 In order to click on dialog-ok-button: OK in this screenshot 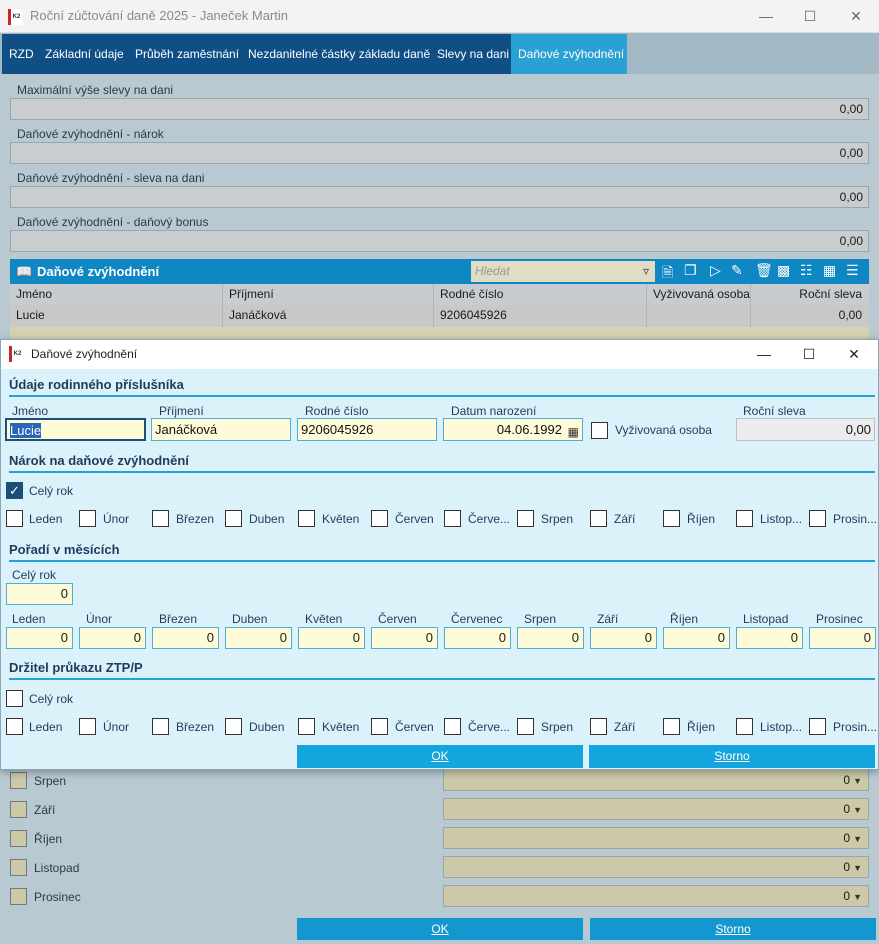, I will do `click(440, 756)`.